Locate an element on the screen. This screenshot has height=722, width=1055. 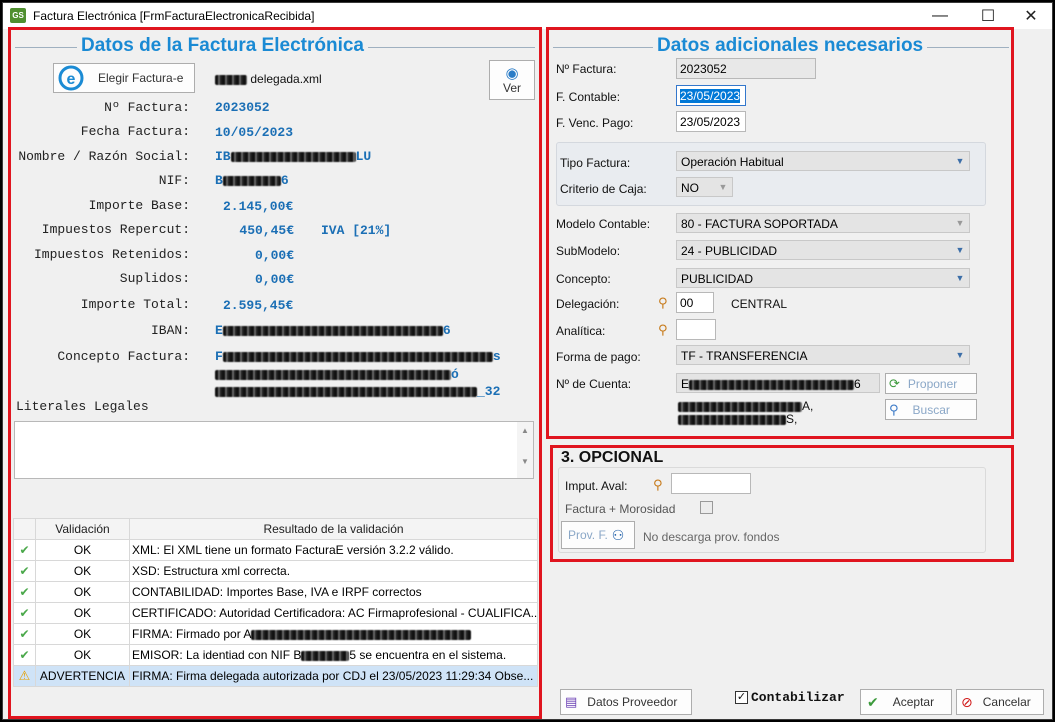
opcional-title: 3. OPCIONAL is located at coordinates (612, 457).